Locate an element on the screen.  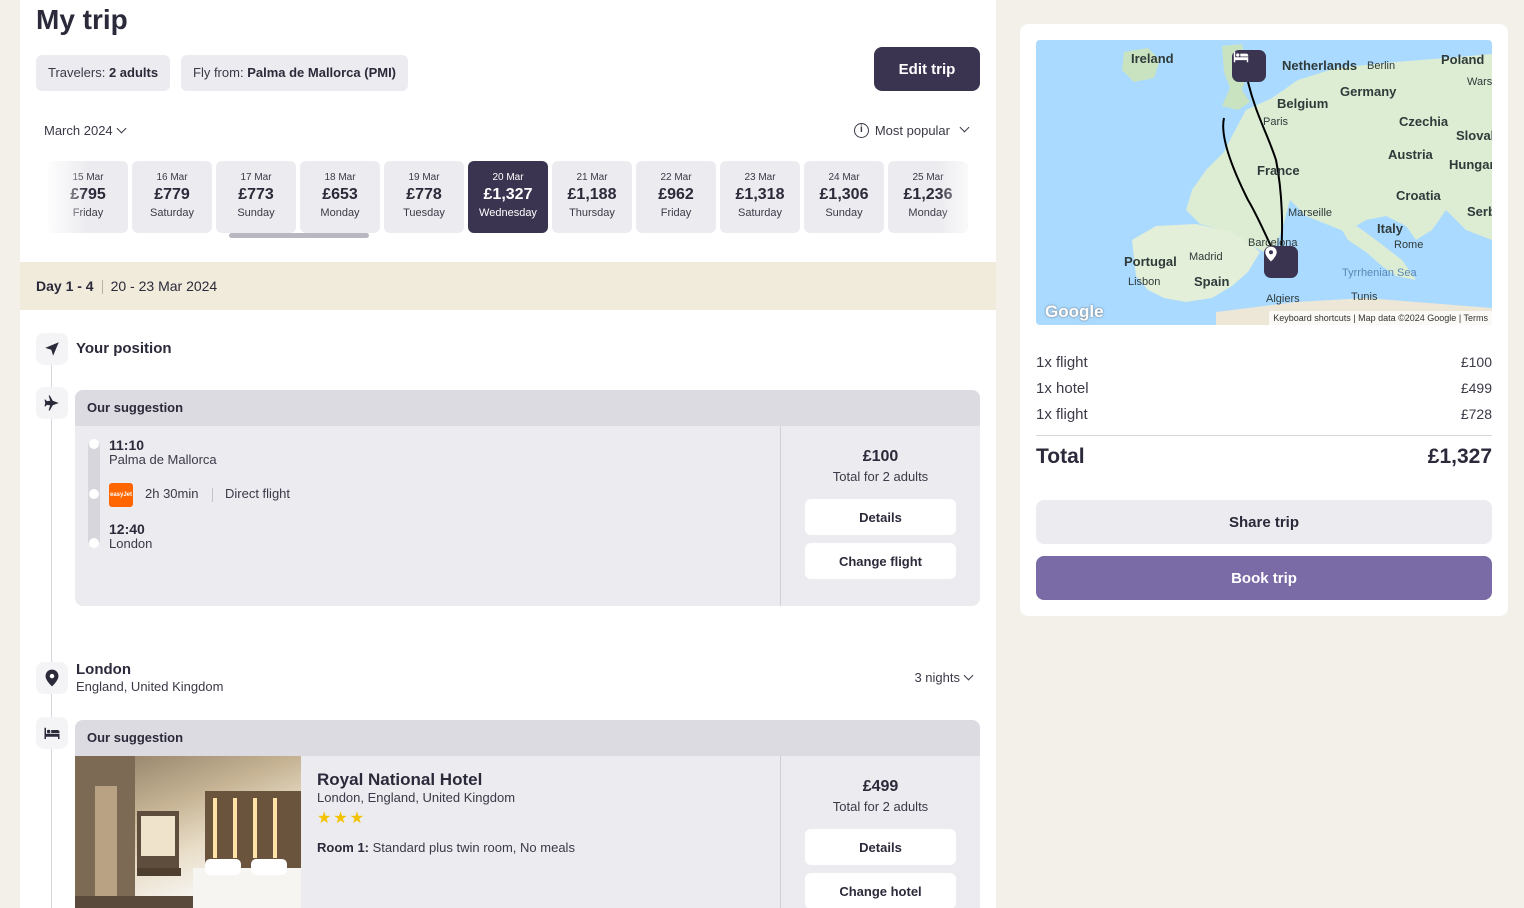
info-icon: i is located at coordinates (861, 130).